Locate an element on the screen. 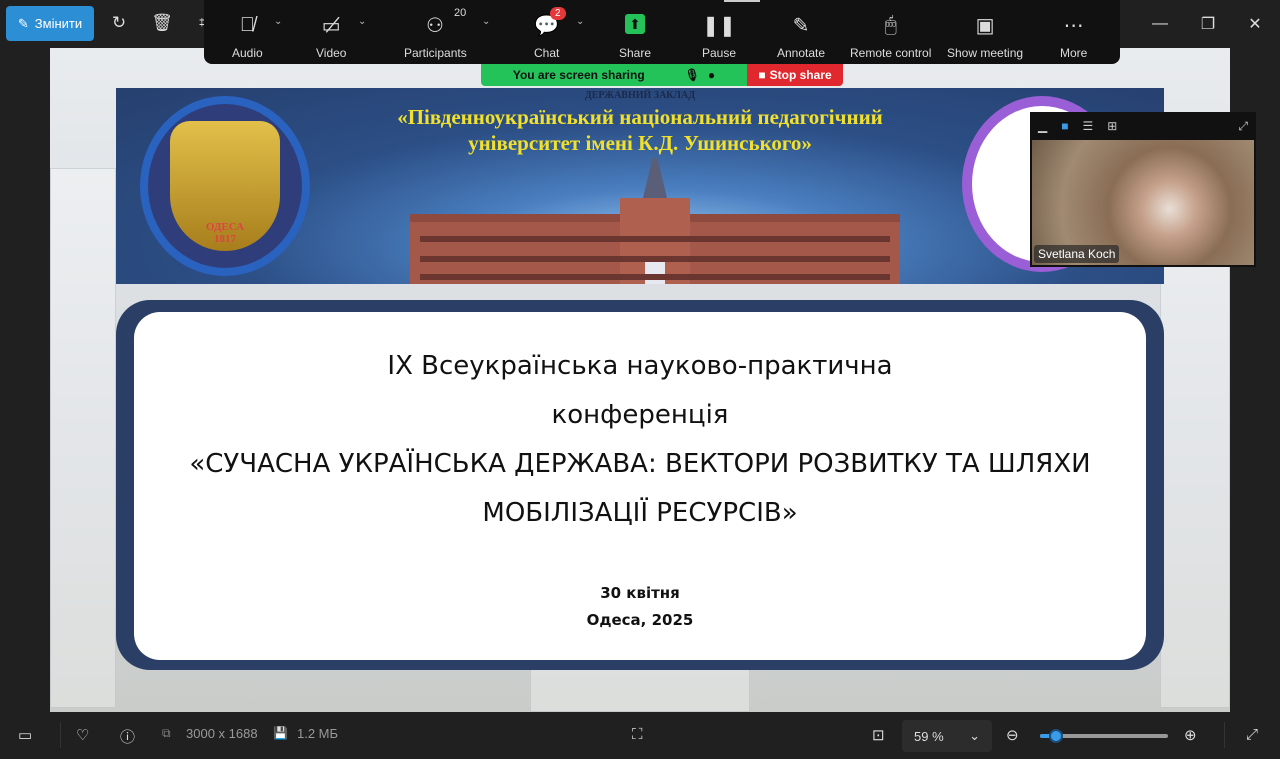  meeting-icon: ▣ is located at coordinates (985, 25).